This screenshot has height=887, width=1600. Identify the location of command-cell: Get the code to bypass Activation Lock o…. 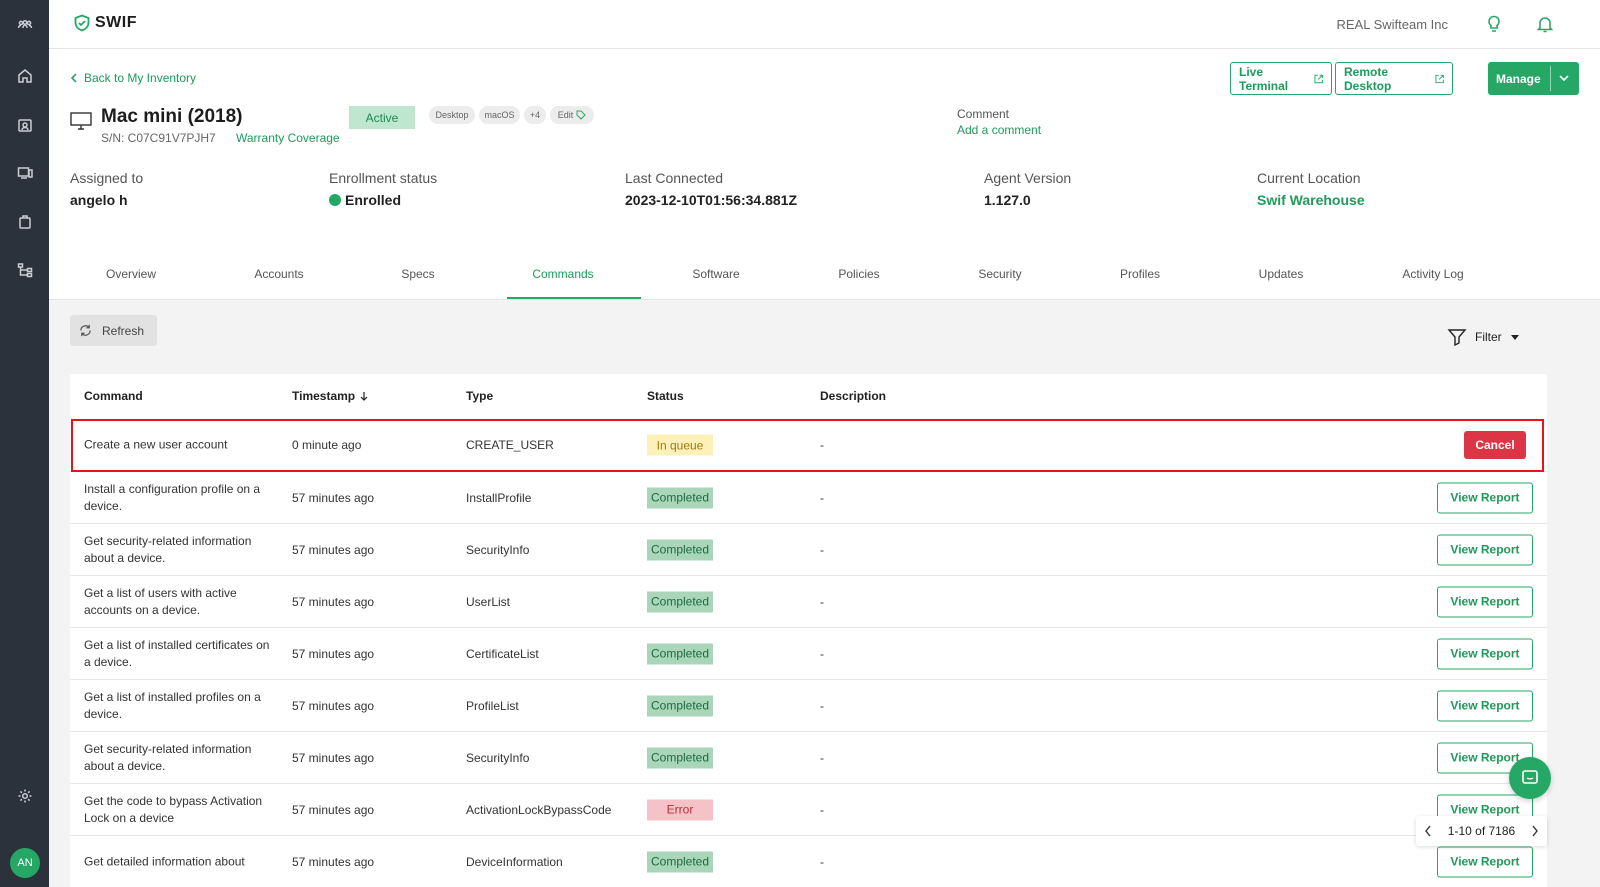
(173, 809).